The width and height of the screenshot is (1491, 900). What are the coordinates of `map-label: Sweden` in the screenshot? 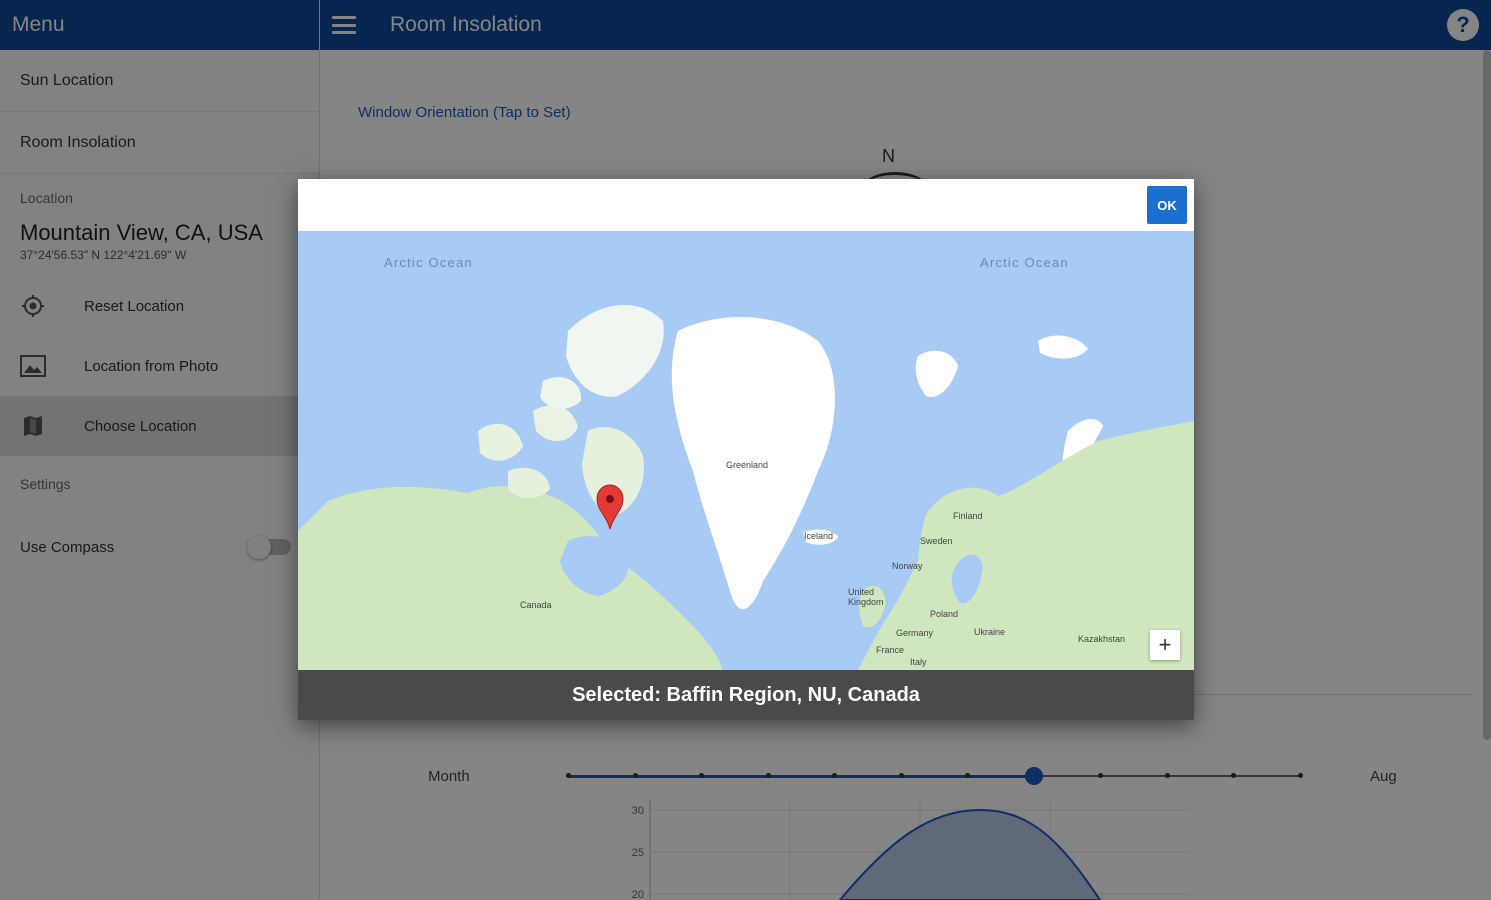 It's located at (936, 541).